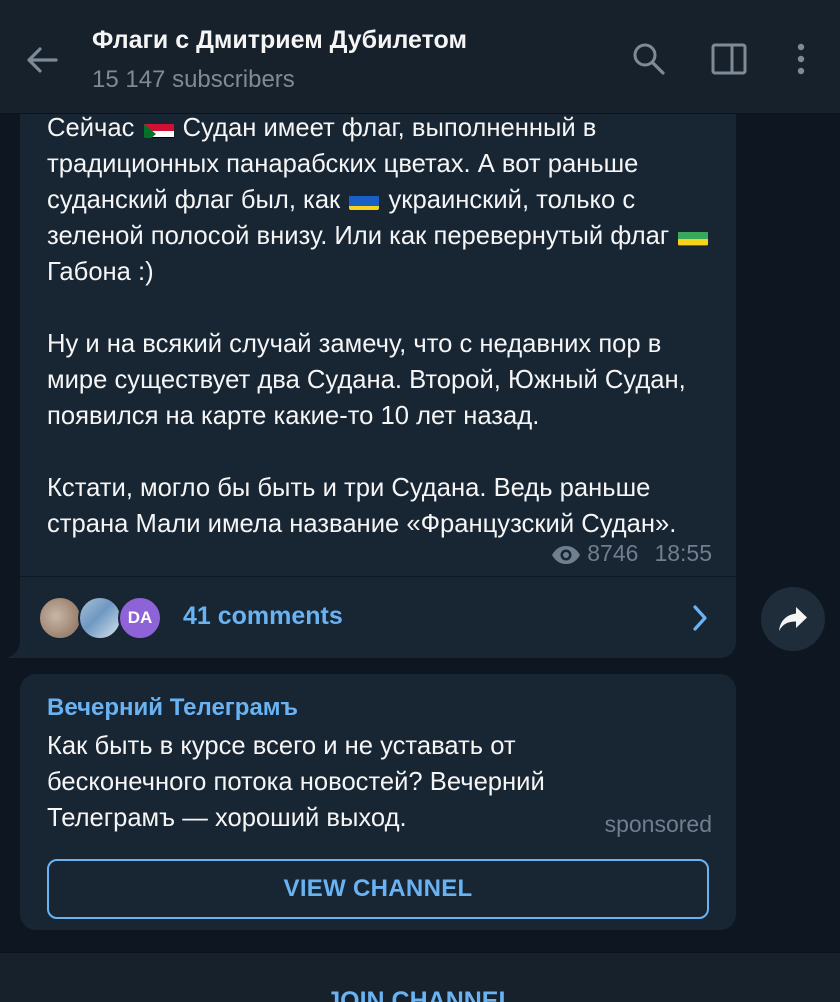 The width and height of the screenshot is (840, 1002). What do you see at coordinates (100, 272) in the screenshot?
I see `text-span: Габона :)` at bounding box center [100, 272].